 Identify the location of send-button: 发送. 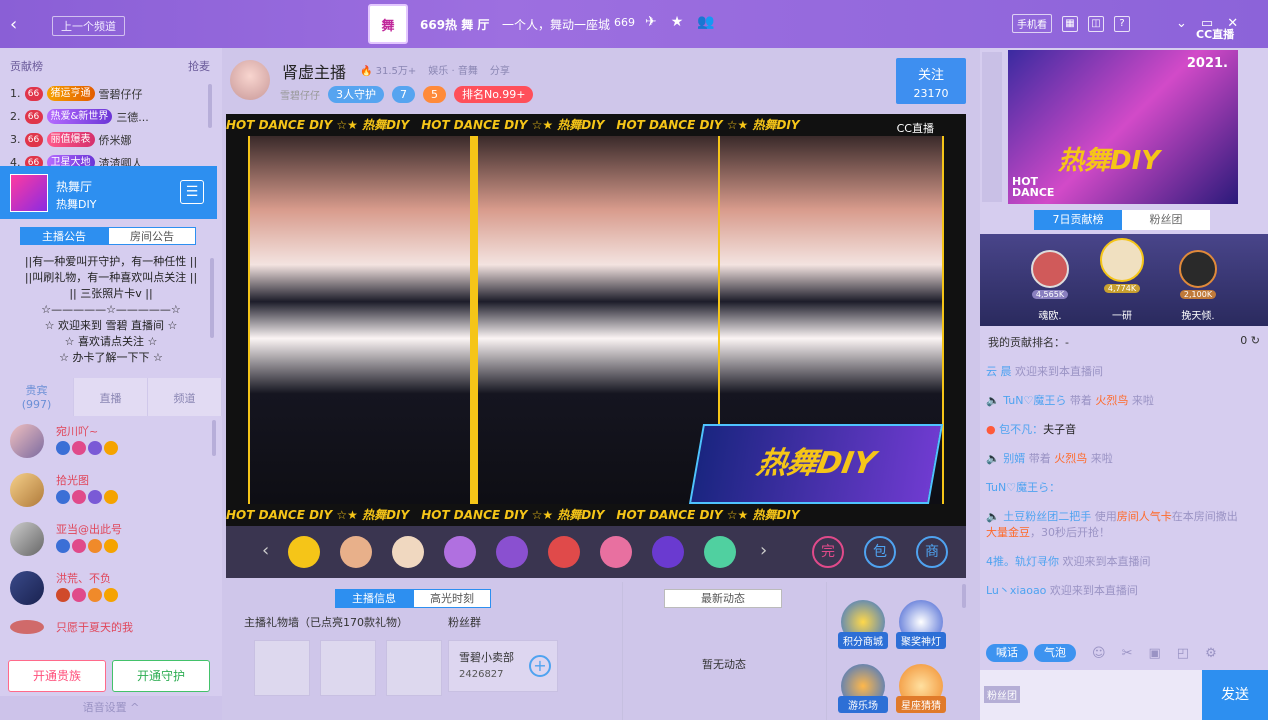
(1235, 695).